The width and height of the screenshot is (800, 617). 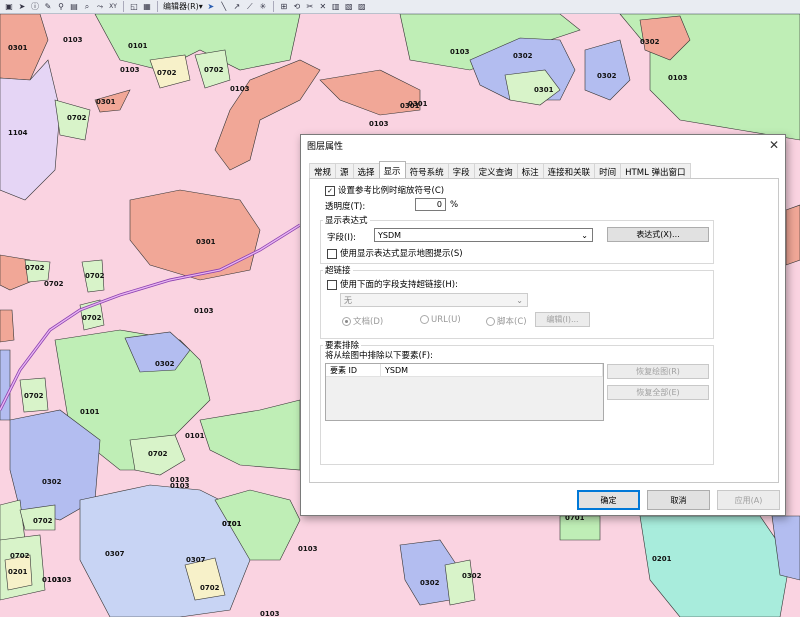 What do you see at coordinates (147, 7) in the screenshot?
I see `layout-icon: ▦` at bounding box center [147, 7].